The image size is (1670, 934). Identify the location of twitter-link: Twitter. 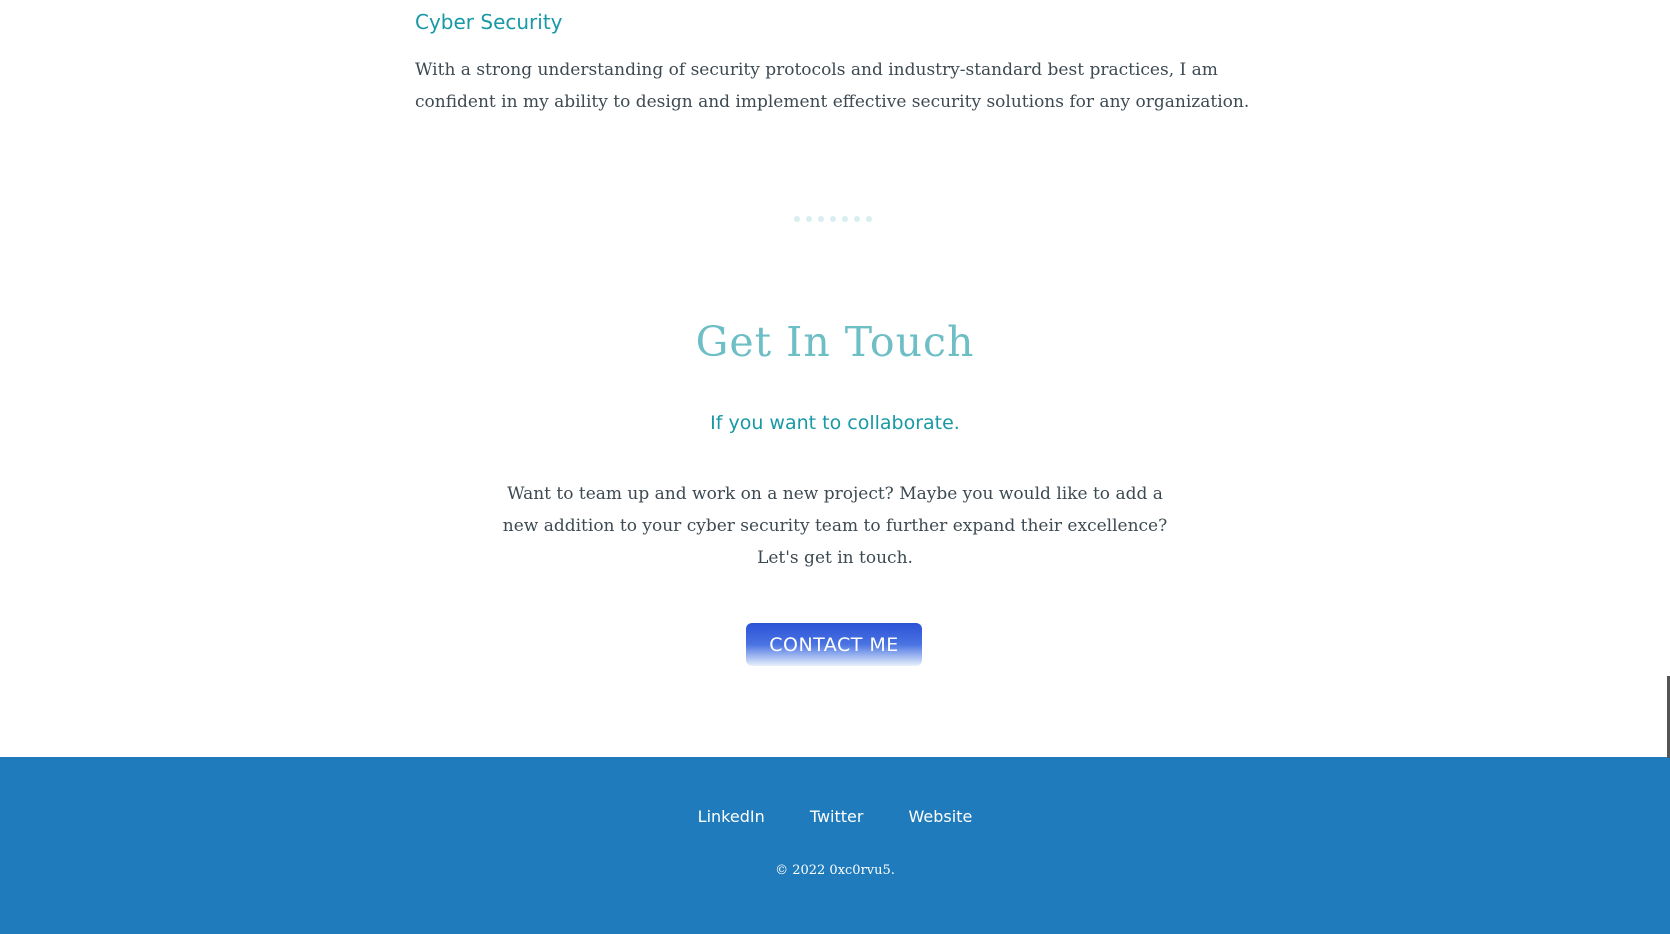
(837, 816).